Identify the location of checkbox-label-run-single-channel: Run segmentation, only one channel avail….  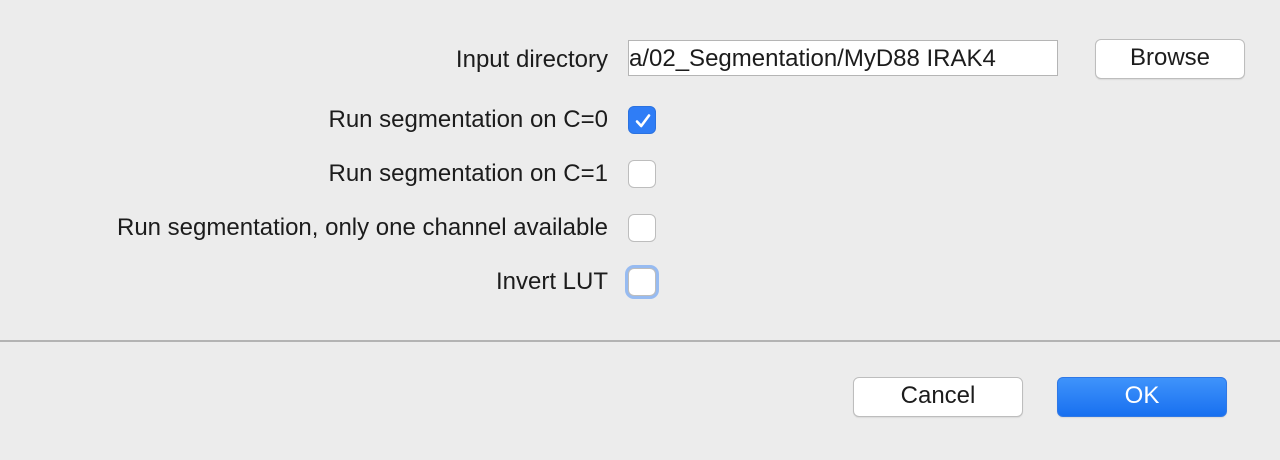
(362, 227).